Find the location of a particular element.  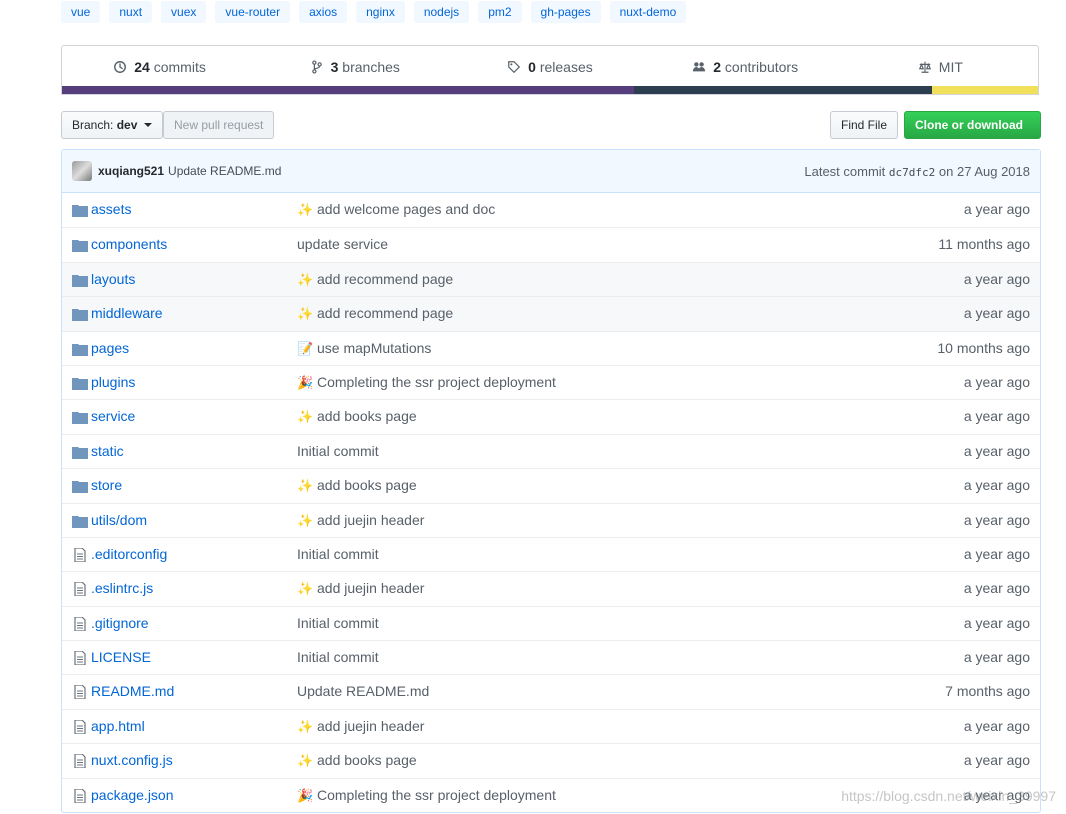

contributors-link: 2 contributors is located at coordinates (745, 67).